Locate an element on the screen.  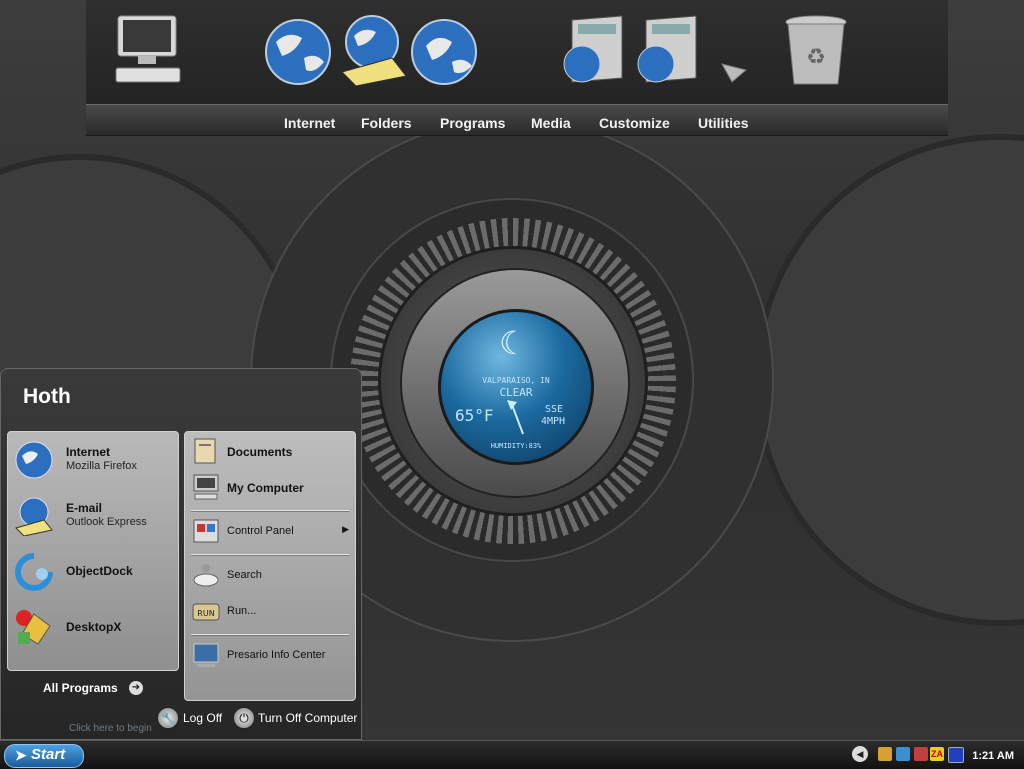
pinned-internet-title: Internet is located at coordinates (88, 452).